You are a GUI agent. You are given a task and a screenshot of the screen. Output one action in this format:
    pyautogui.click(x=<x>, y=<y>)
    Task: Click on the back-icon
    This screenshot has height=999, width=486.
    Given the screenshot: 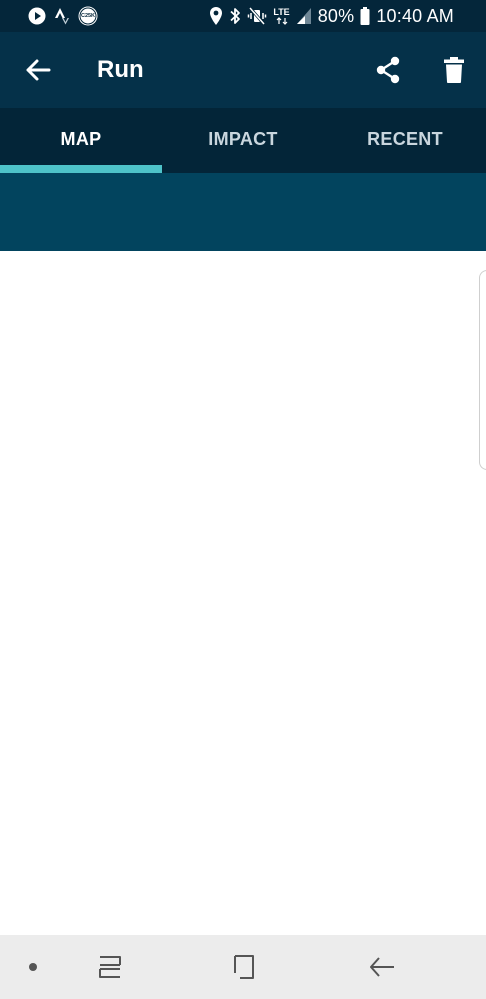 What is the action you would take?
    pyautogui.click(x=382, y=967)
    